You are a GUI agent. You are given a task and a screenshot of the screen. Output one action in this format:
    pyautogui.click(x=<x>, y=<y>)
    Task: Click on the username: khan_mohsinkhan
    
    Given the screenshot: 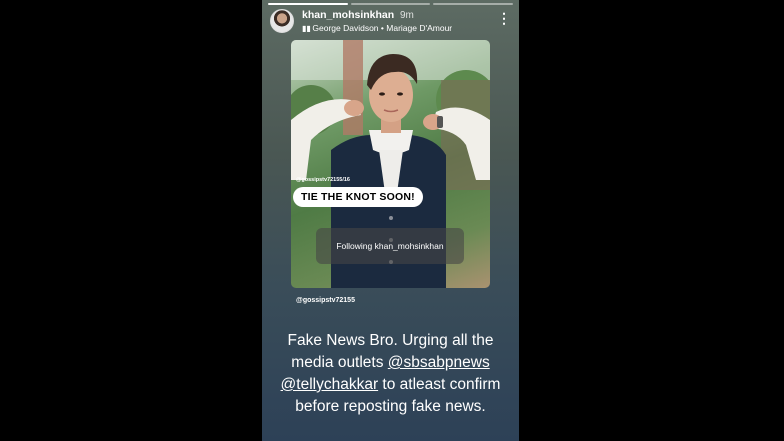 What is the action you would take?
    pyautogui.click(x=348, y=15)
    